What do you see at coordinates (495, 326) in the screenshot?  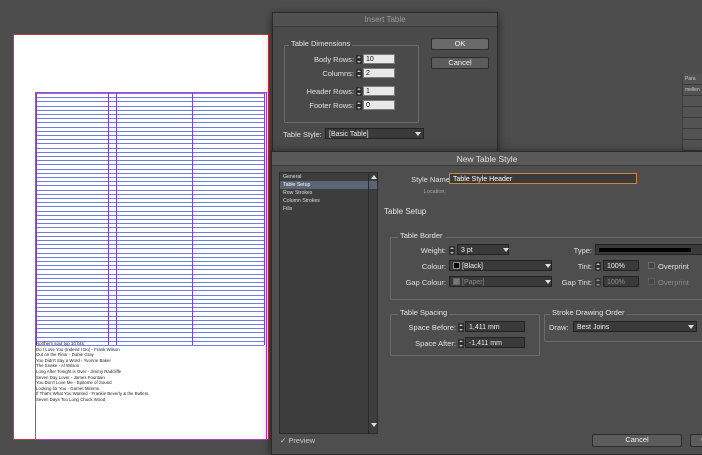 I see `space-before-field: 1,411 mm` at bounding box center [495, 326].